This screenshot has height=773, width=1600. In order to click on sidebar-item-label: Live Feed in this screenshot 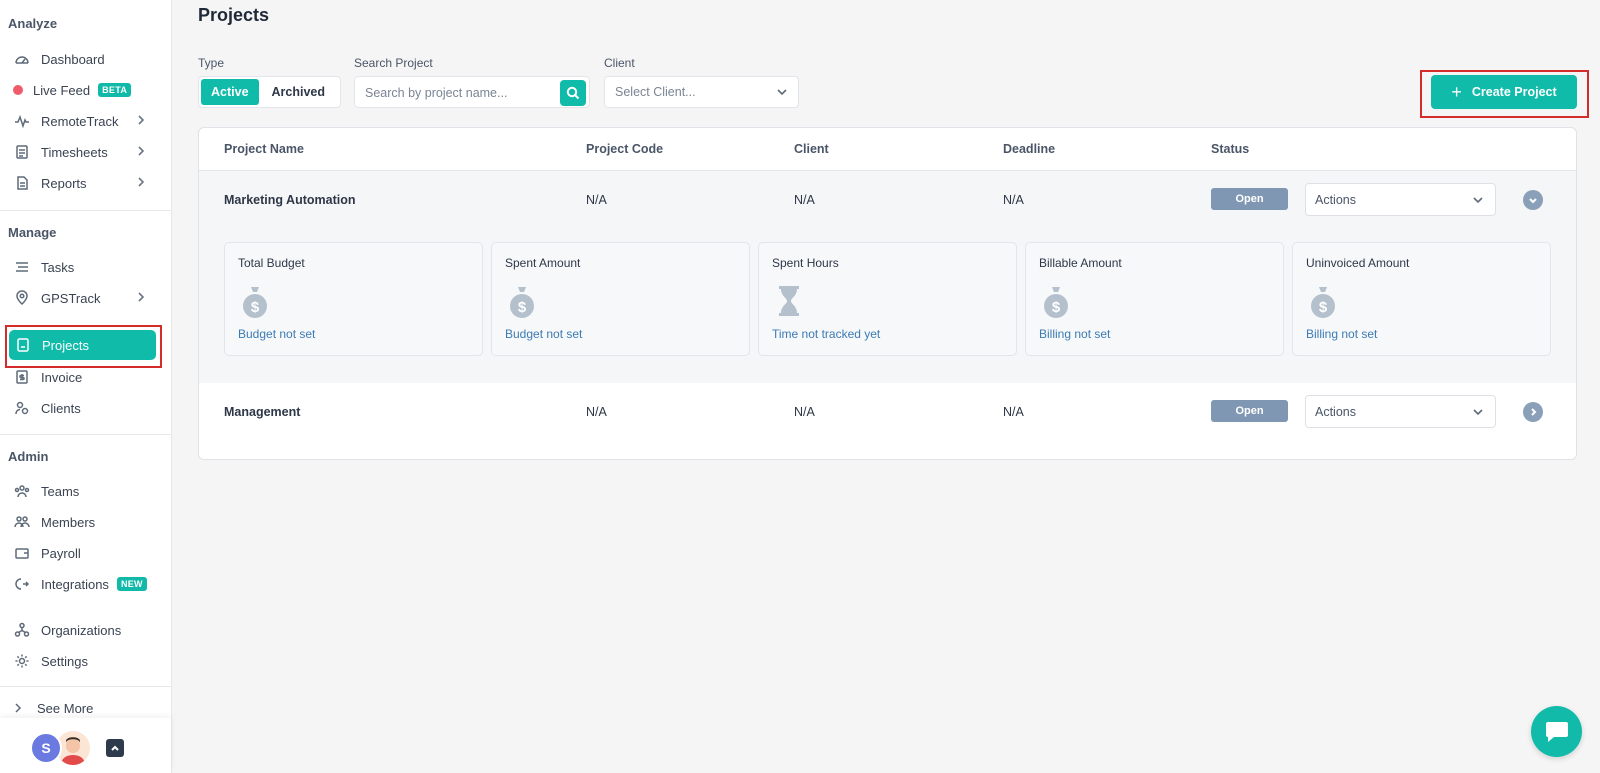, I will do `click(62, 90)`.